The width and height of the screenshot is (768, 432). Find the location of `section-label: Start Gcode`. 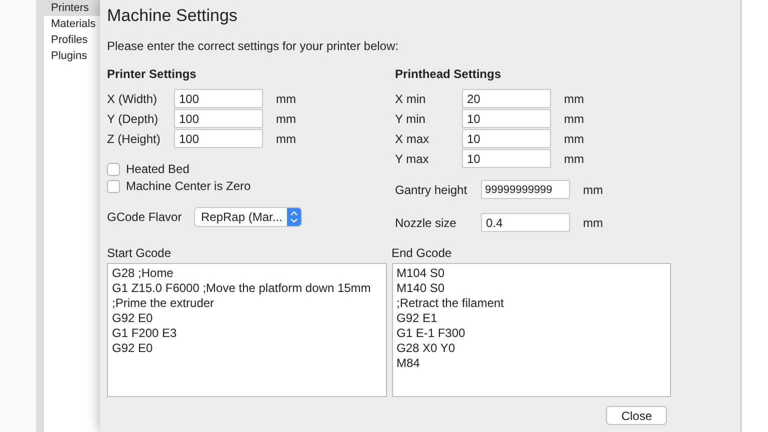

section-label: Start Gcode is located at coordinates (139, 253).